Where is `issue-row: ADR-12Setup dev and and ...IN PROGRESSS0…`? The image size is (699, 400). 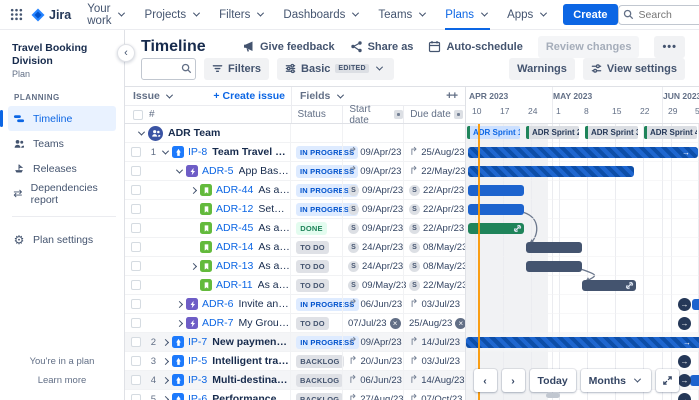
issue-row: ADR-12Setup dev and and ...IN PROGRESSS0… is located at coordinates (295, 209).